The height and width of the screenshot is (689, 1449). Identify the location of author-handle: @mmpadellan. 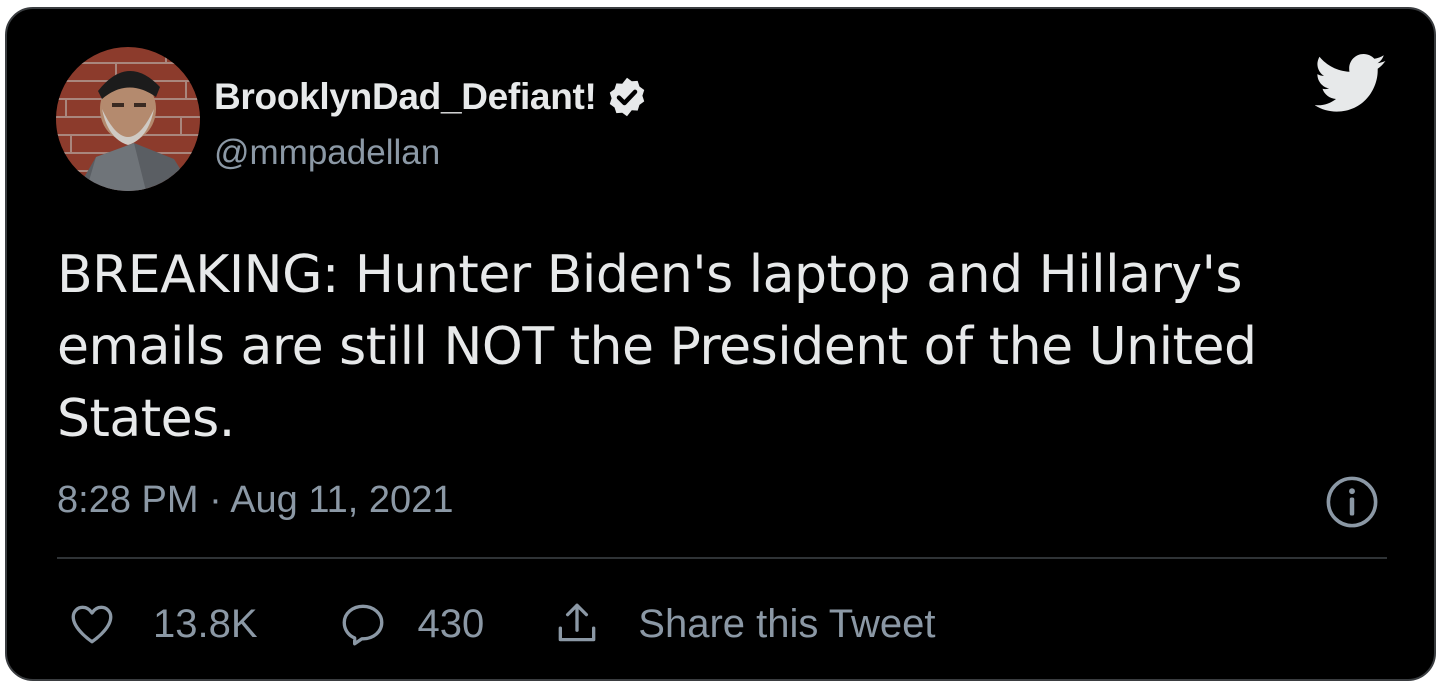
(327, 153).